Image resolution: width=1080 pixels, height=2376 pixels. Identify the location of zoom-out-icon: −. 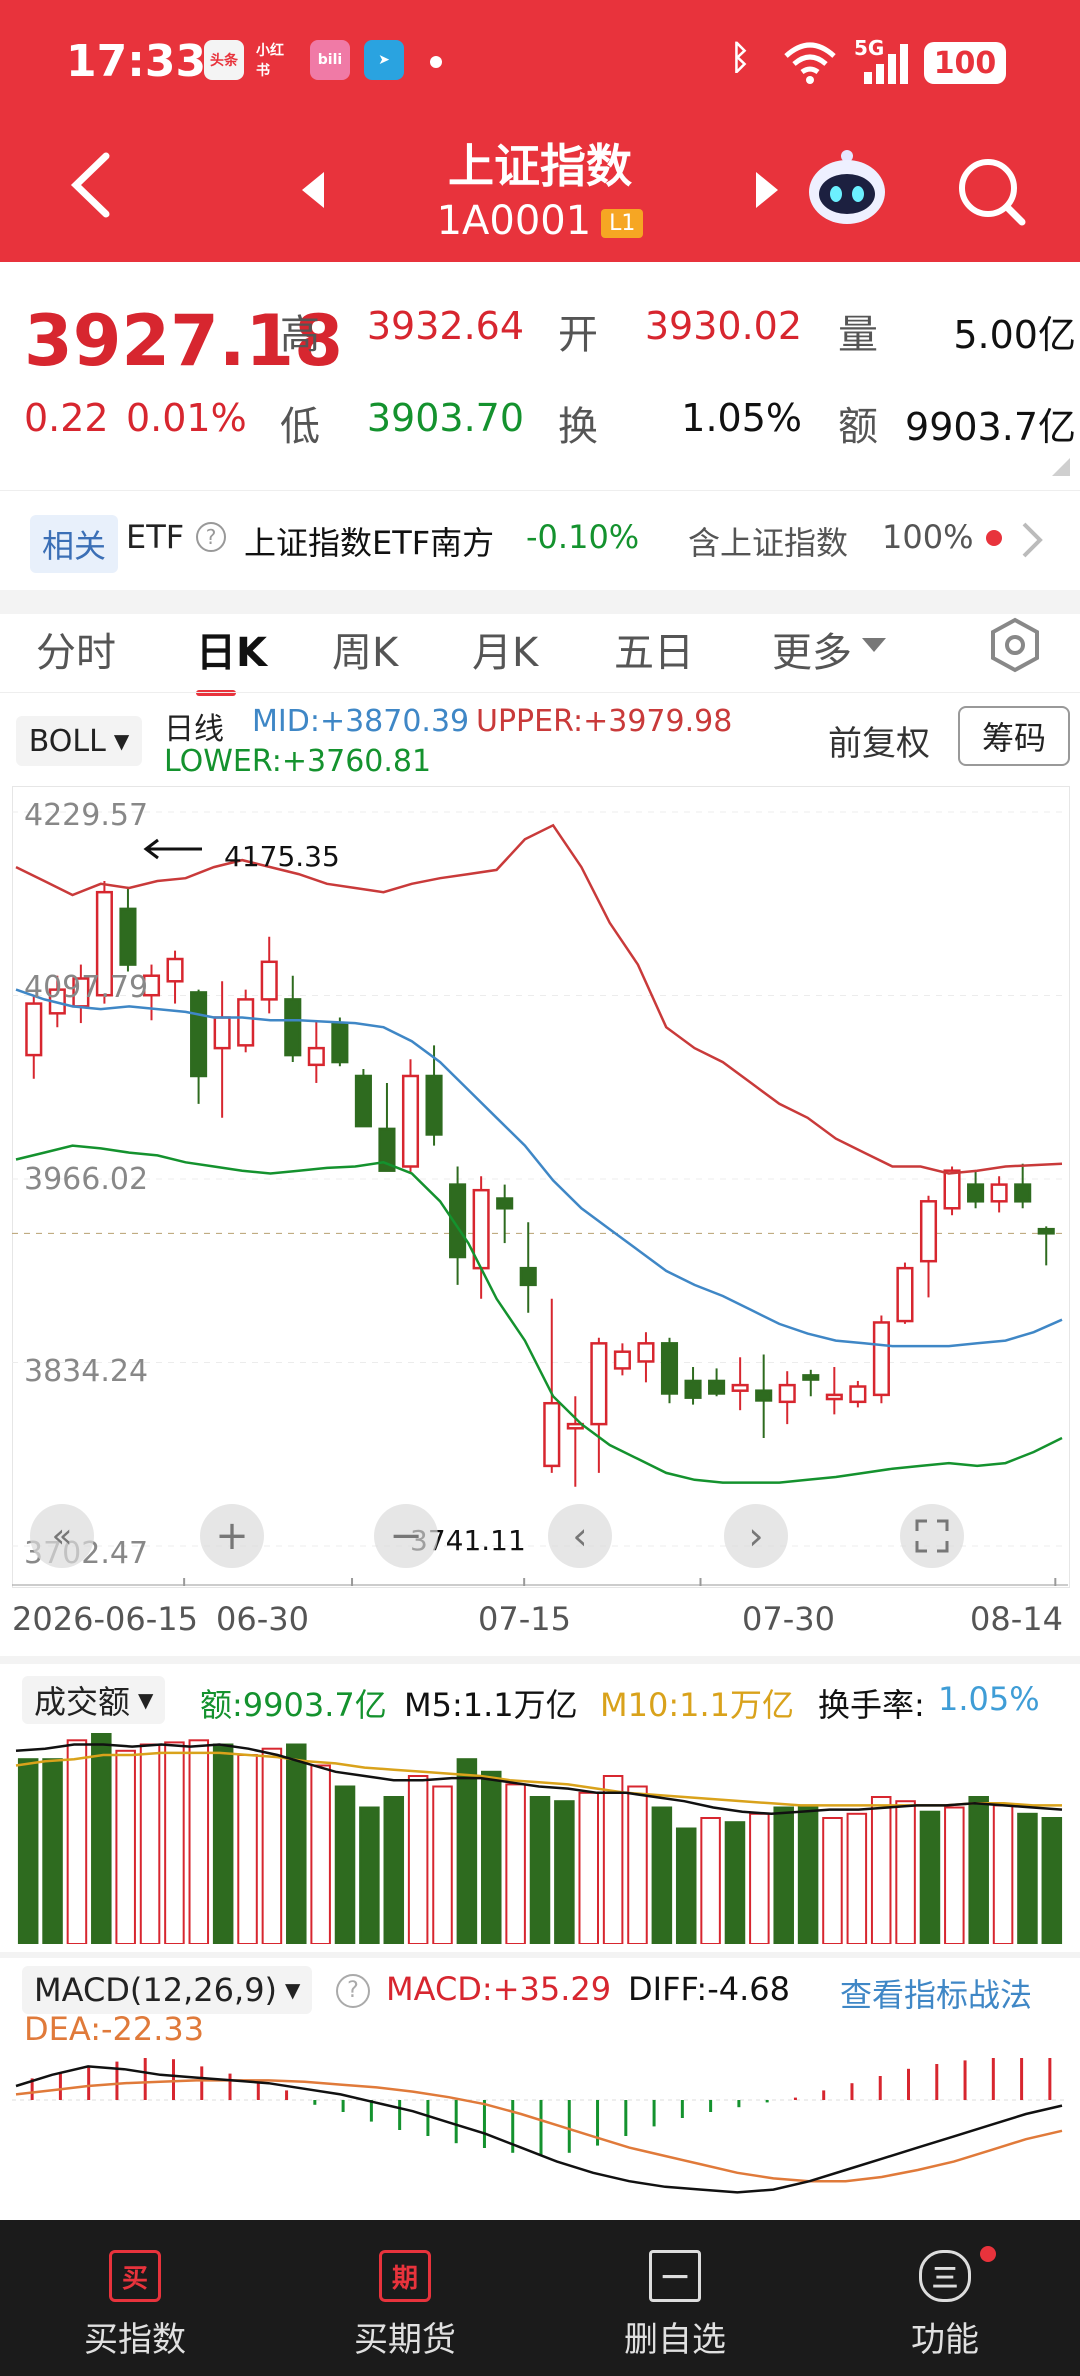
(406, 1536).